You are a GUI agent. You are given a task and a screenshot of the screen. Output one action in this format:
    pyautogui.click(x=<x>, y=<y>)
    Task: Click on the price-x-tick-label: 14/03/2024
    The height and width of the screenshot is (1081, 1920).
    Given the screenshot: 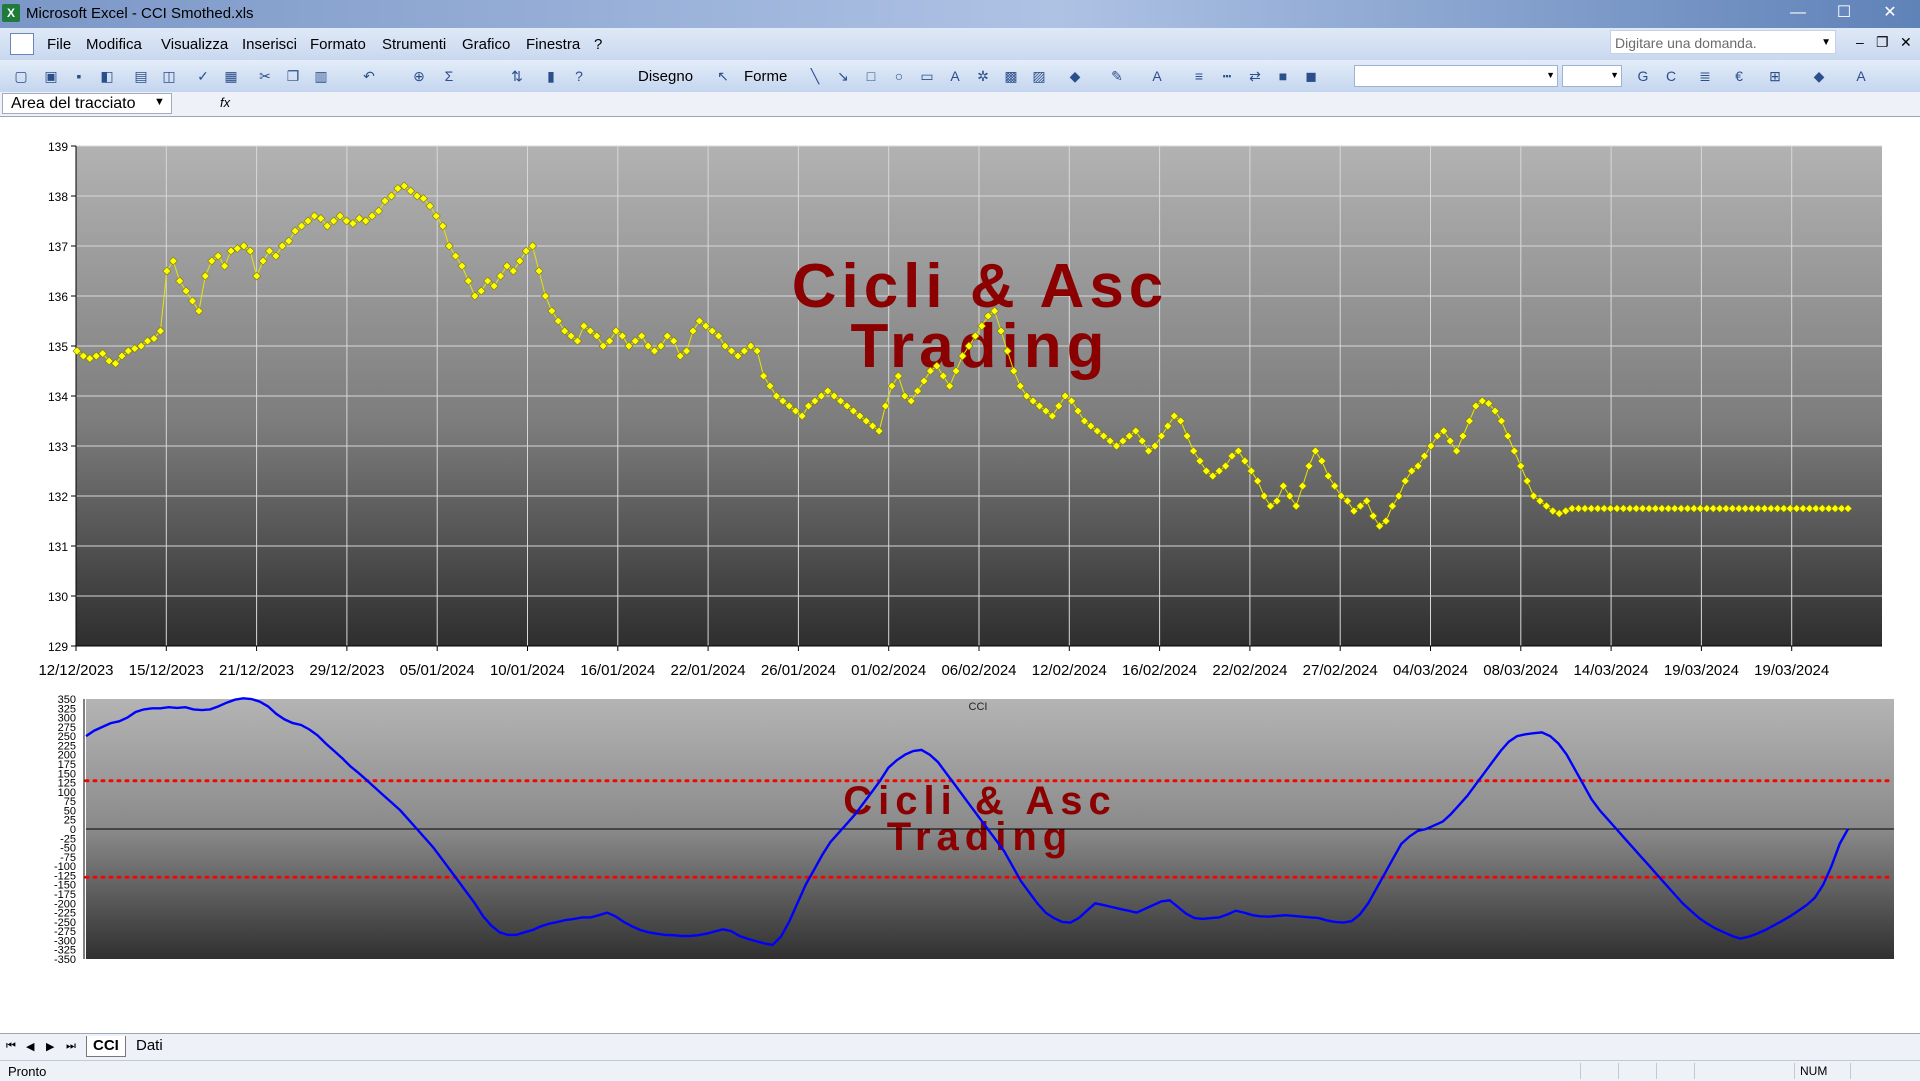 What is the action you would take?
    pyautogui.click(x=1611, y=670)
    